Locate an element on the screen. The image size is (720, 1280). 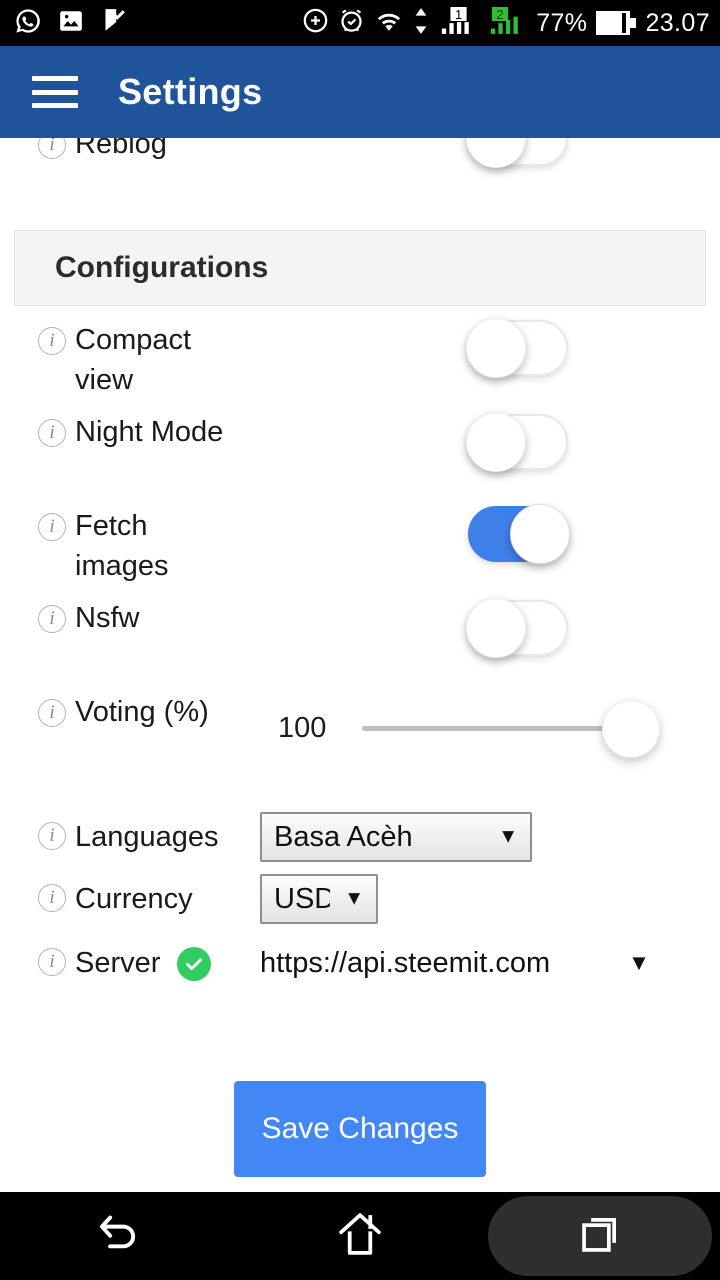
setting-row-languages: i Languages Basa Acèh ▼ is located at coordinates (360, 837).